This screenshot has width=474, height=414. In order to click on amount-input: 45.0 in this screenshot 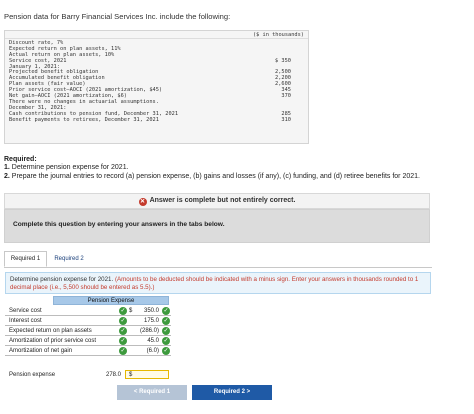, I will do `click(153, 341)`.